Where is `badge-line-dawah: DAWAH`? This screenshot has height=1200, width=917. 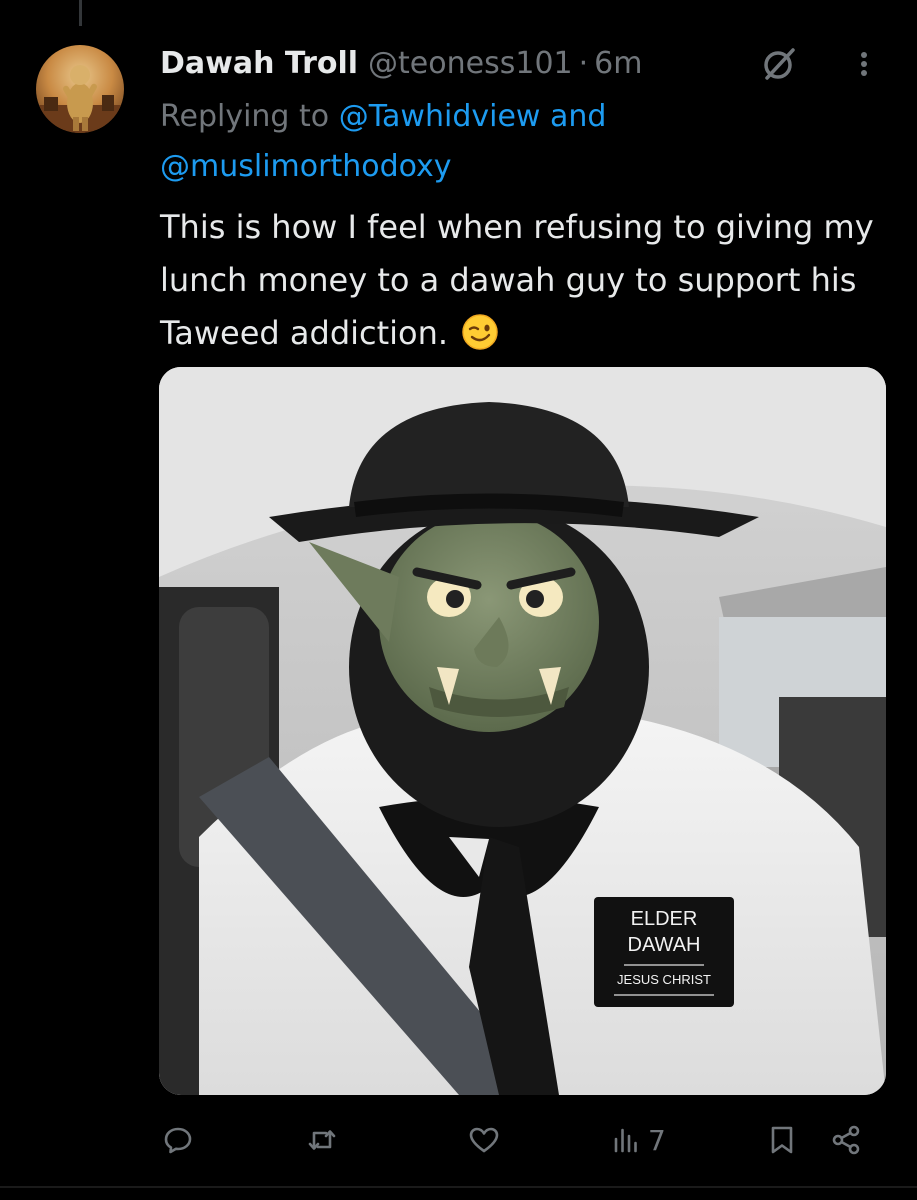
badge-line-dawah: DAWAH is located at coordinates (664, 945).